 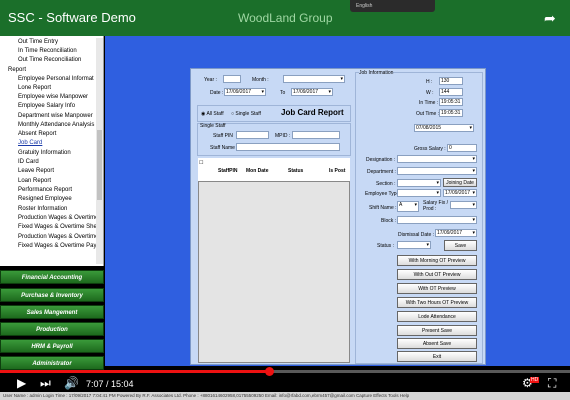 What do you see at coordinates (429, 82) in the screenshot?
I see `h-label: H :` at bounding box center [429, 82].